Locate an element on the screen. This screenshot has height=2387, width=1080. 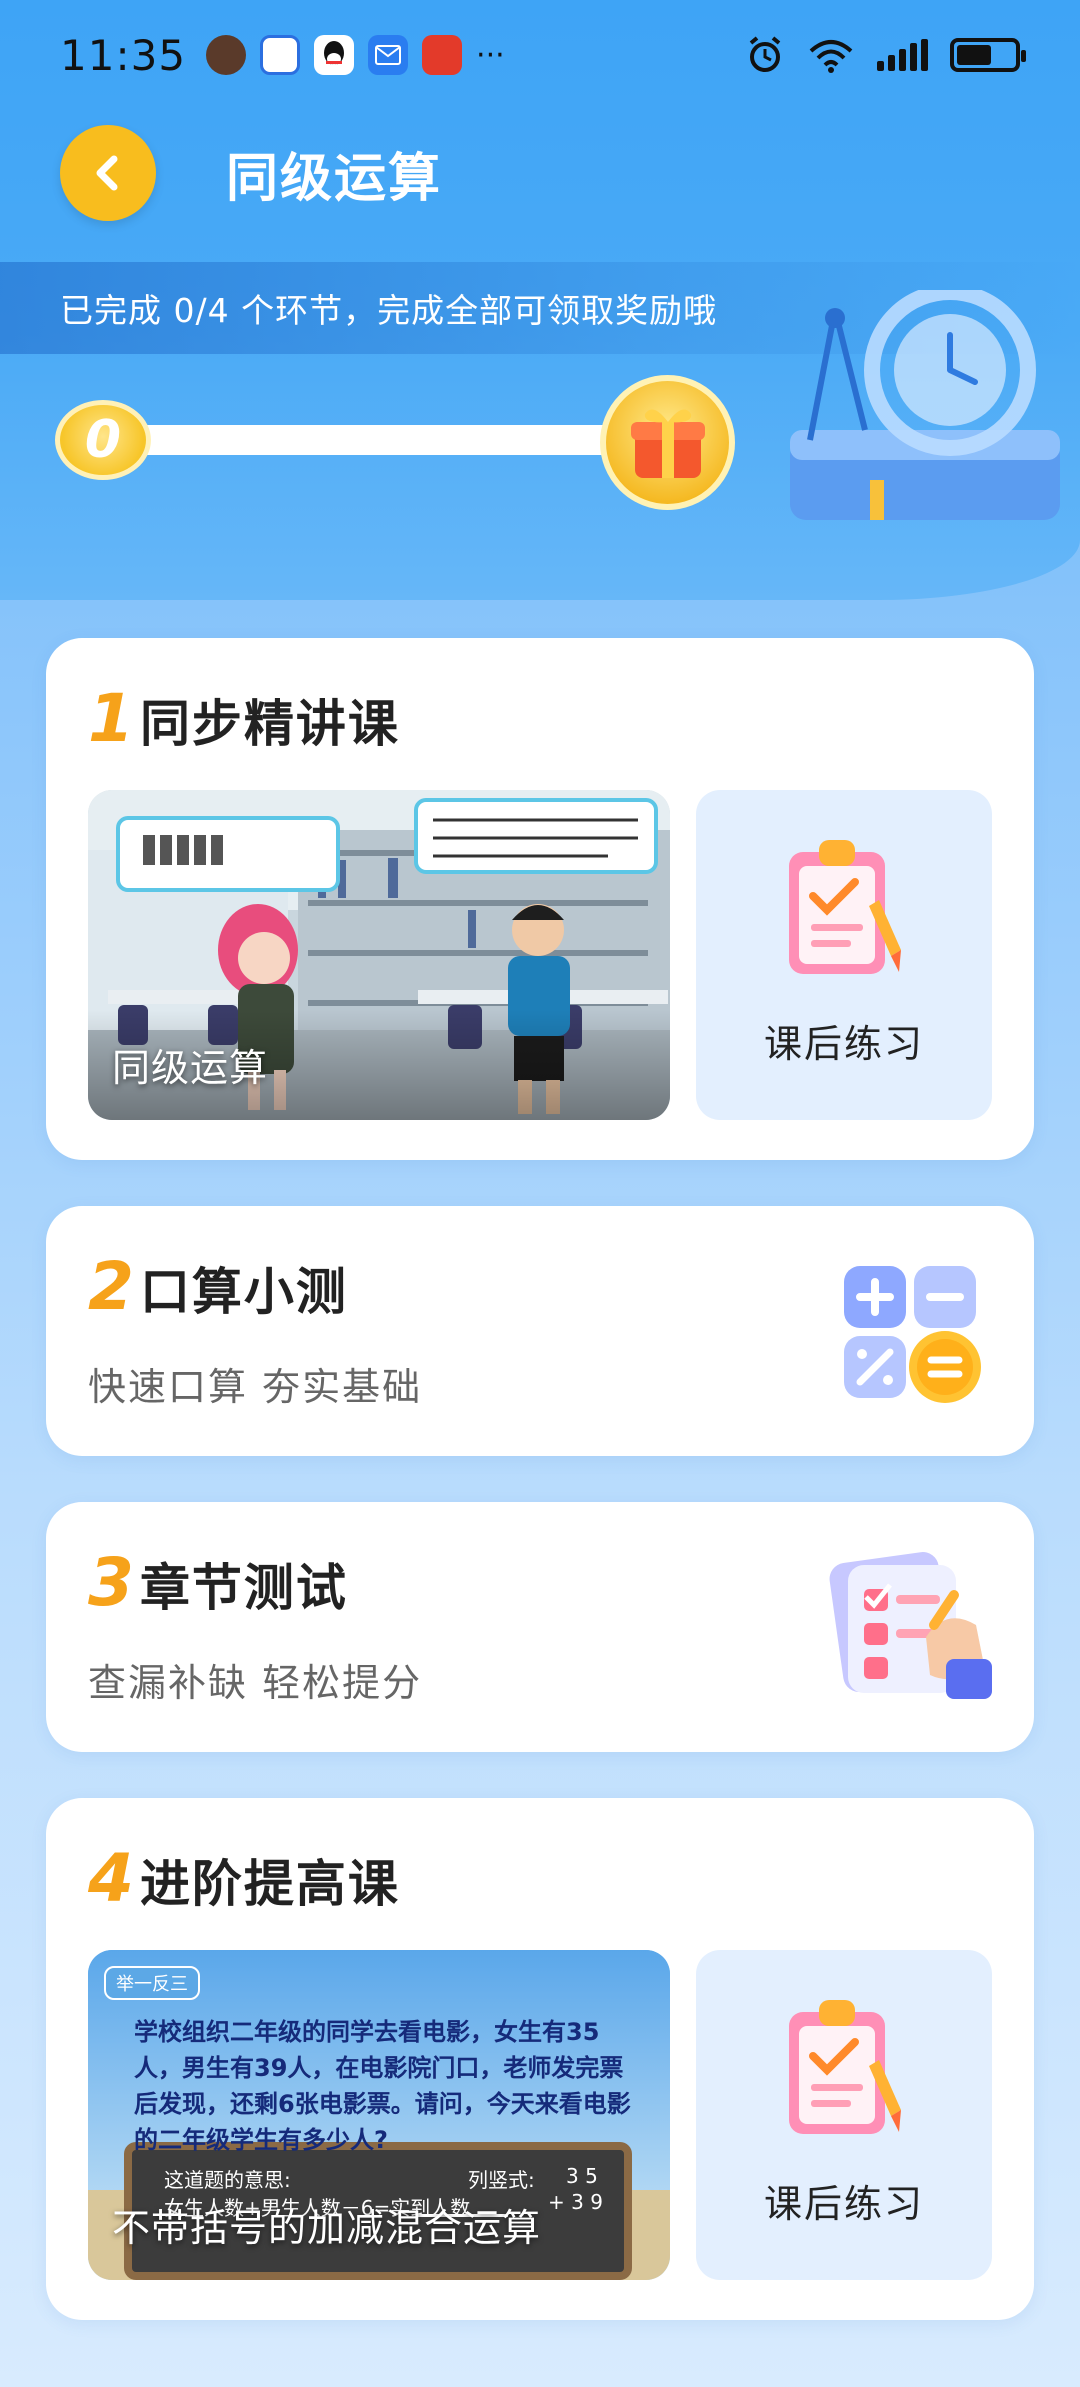
section-number: 3 is located at coordinates (111, 1582).